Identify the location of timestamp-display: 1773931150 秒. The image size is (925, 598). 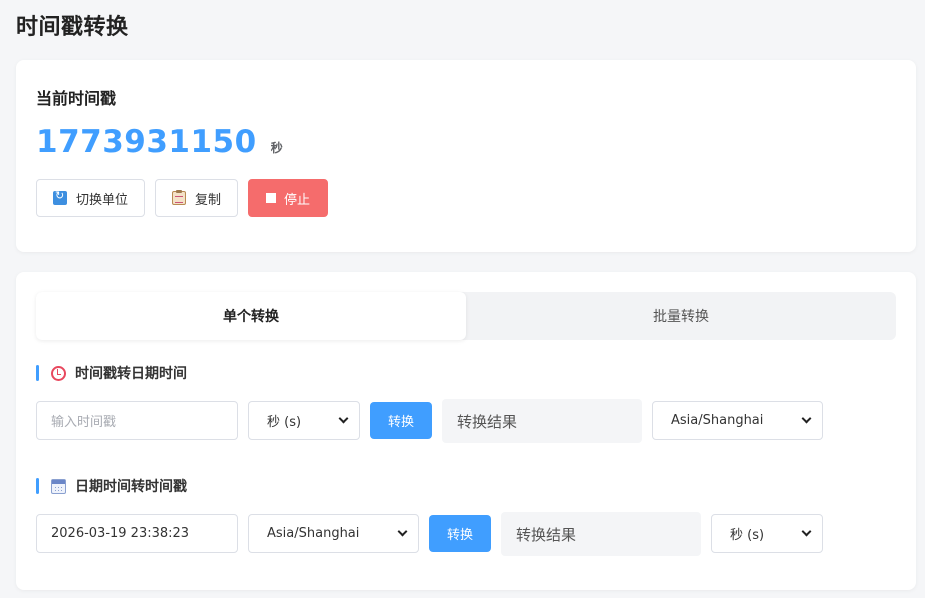
(159, 142).